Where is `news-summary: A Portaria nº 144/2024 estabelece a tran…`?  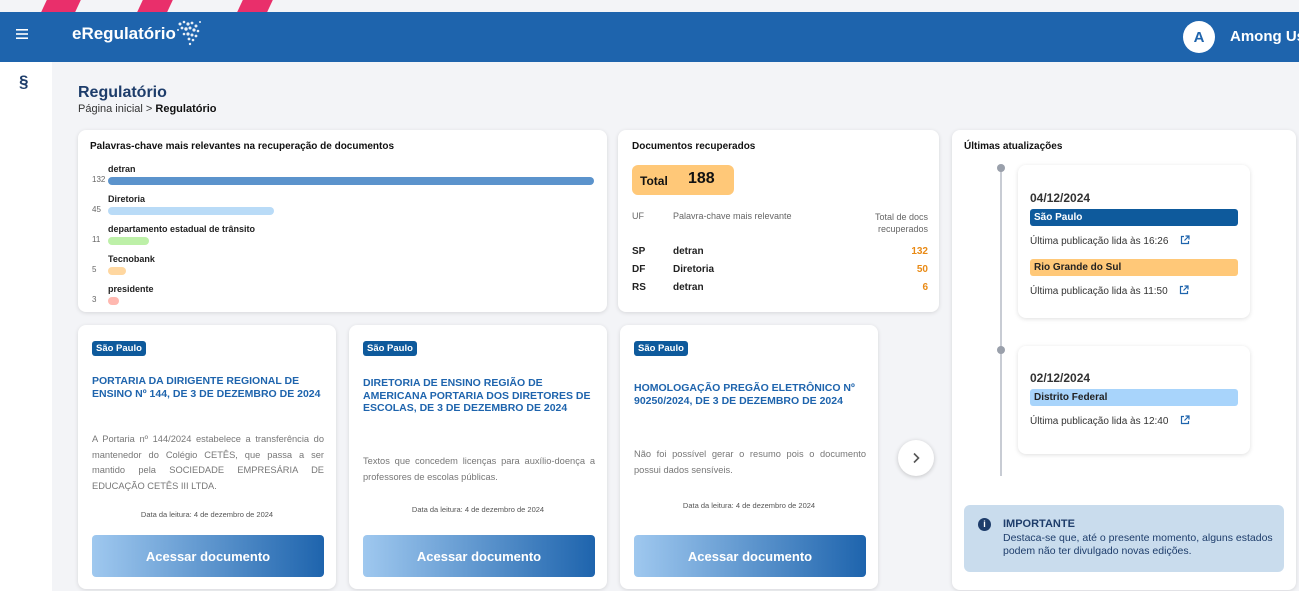 news-summary: A Portaria nº 144/2024 estabelece a tran… is located at coordinates (208, 462).